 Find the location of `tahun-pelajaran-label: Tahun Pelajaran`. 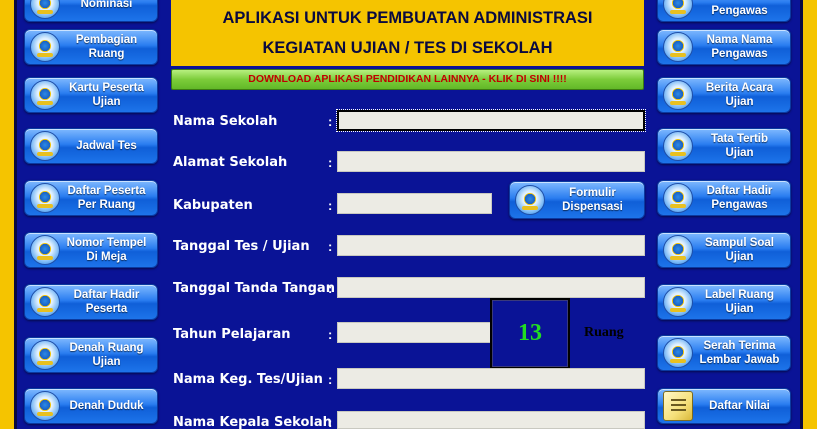

tahun-pelajaran-label: Tahun Pelajaran is located at coordinates (232, 334).